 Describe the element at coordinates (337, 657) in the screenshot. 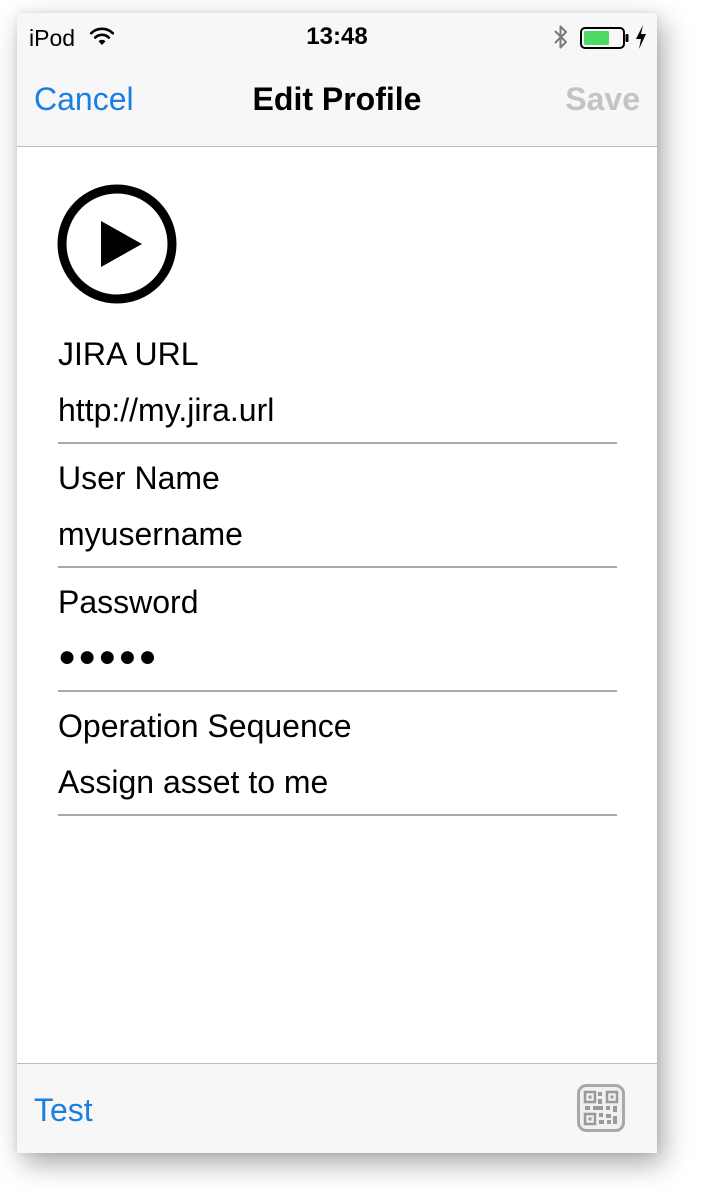

I see `password-input: ●●●●●` at that location.